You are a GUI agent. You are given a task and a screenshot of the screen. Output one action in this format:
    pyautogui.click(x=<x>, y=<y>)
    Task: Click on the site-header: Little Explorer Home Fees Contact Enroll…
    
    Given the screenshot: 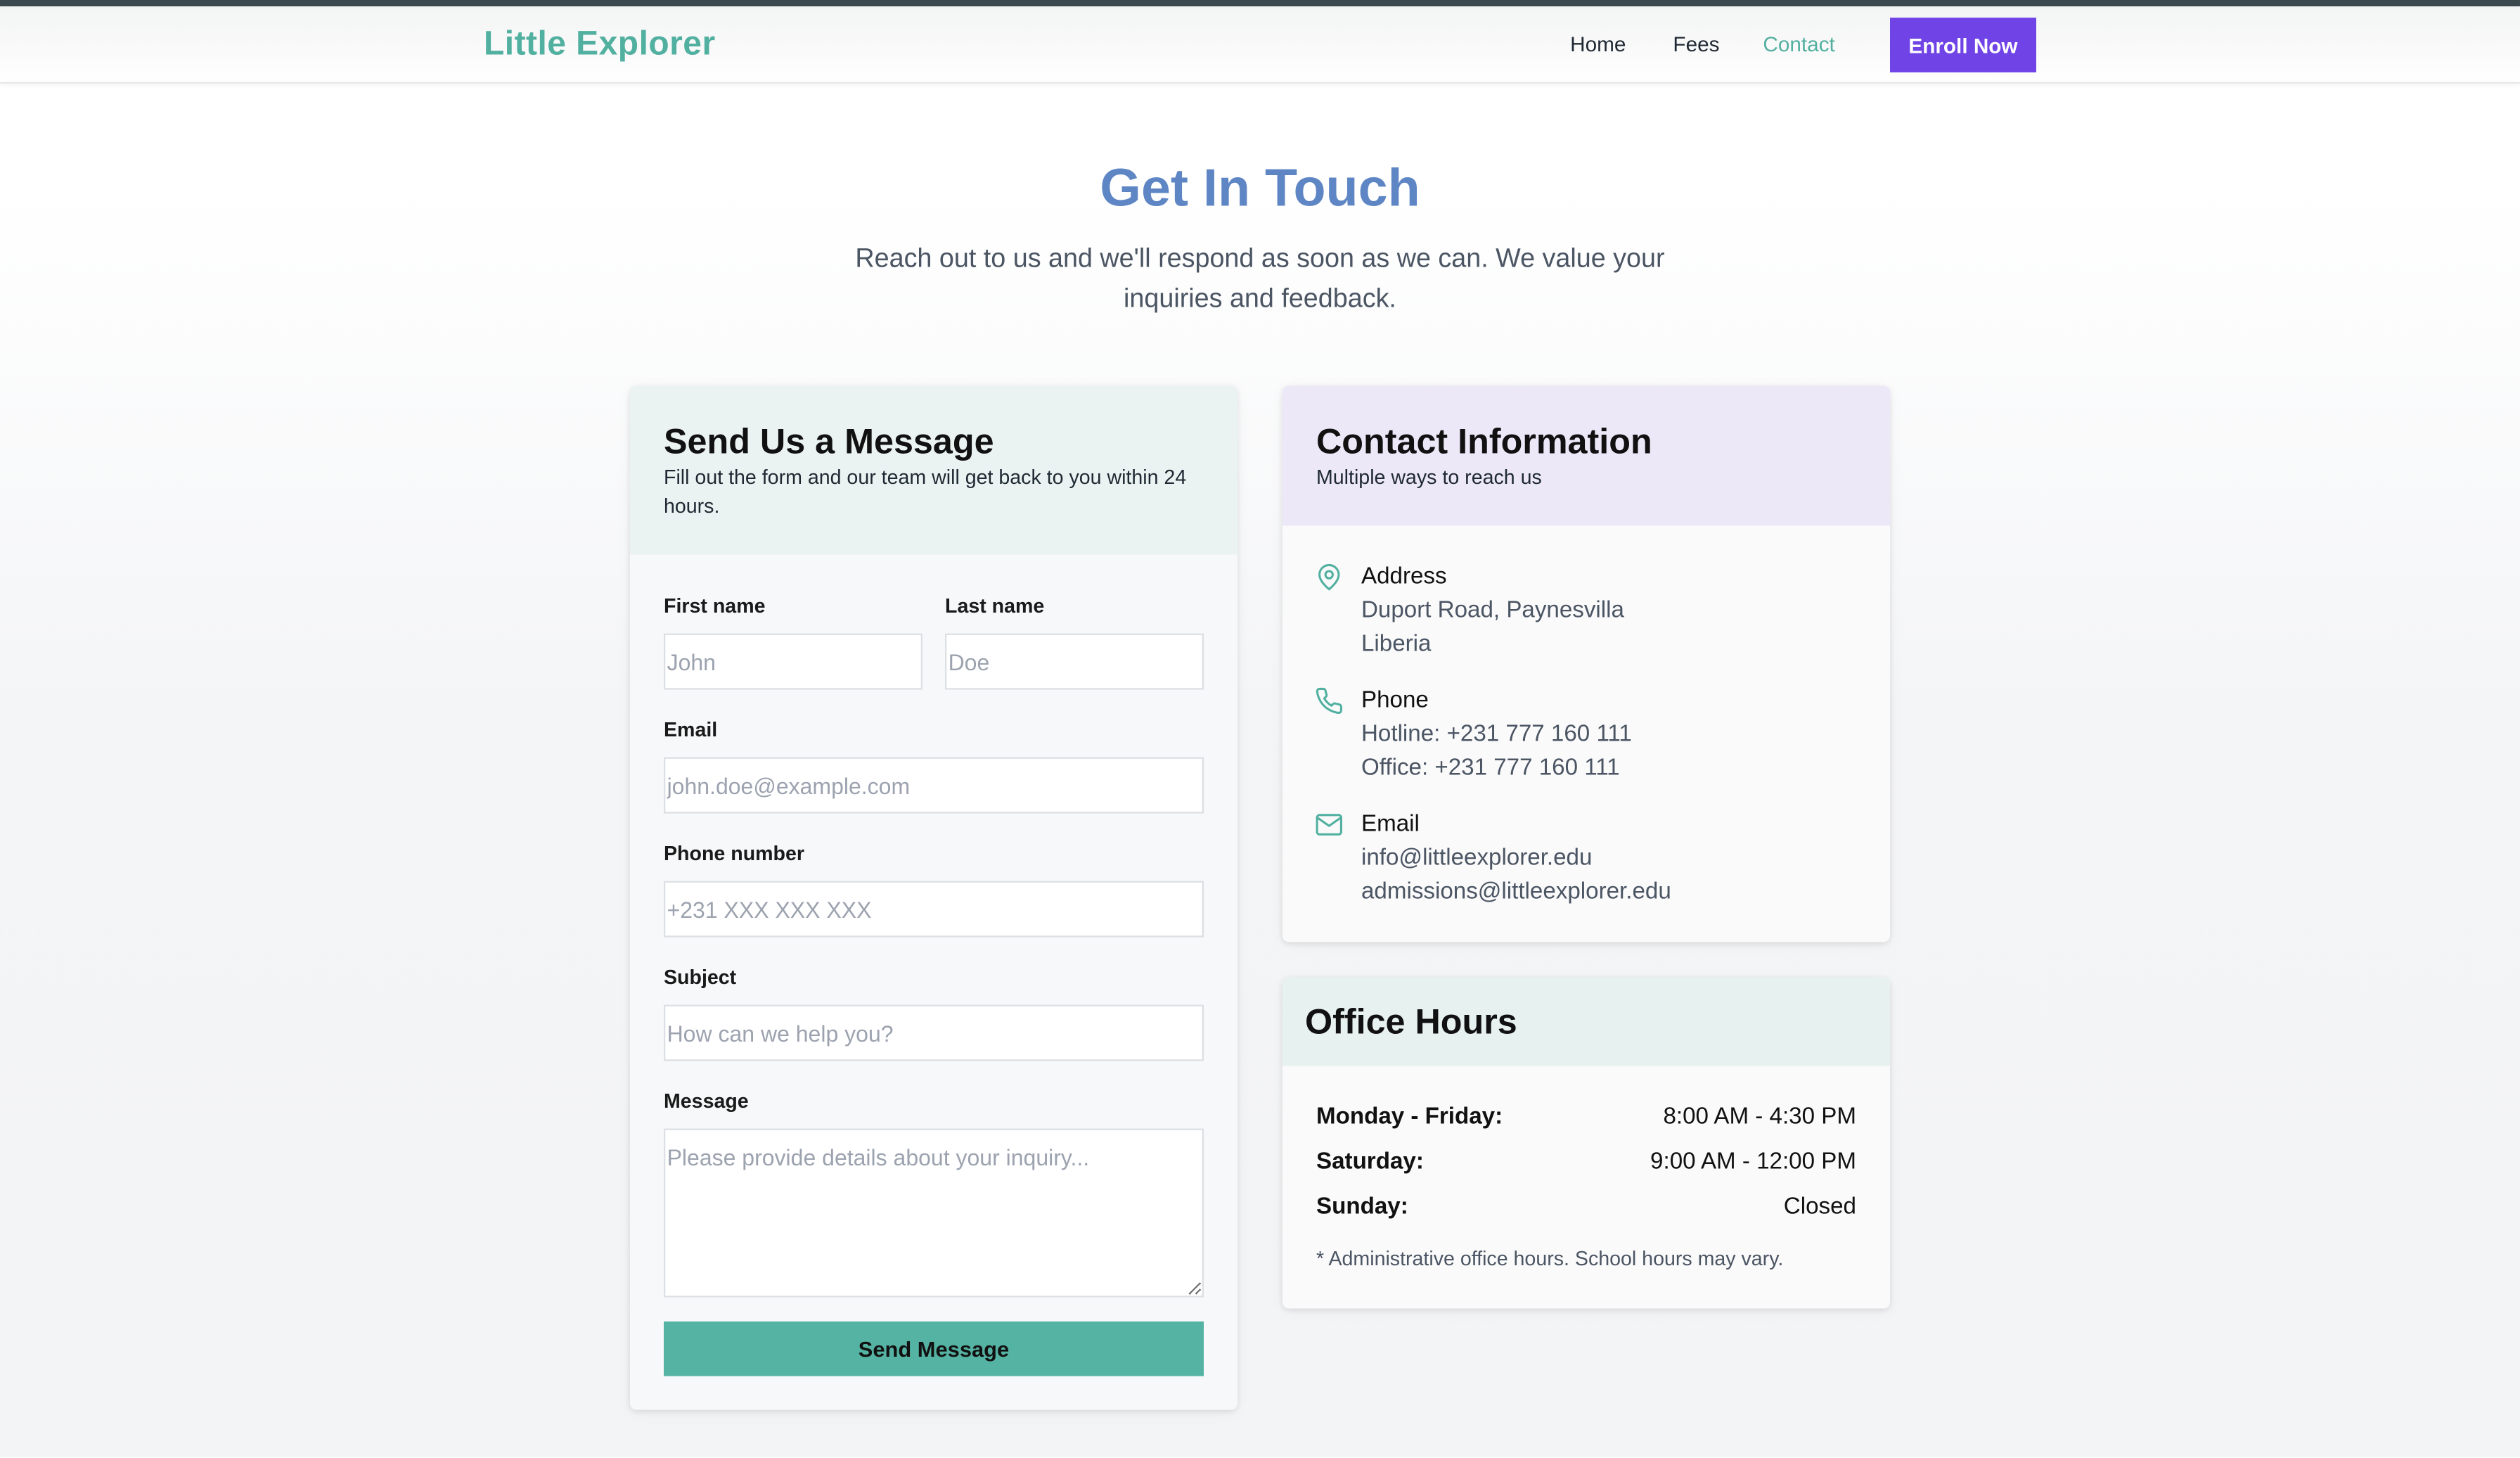 What is the action you would take?
    pyautogui.click(x=1260, y=45)
    